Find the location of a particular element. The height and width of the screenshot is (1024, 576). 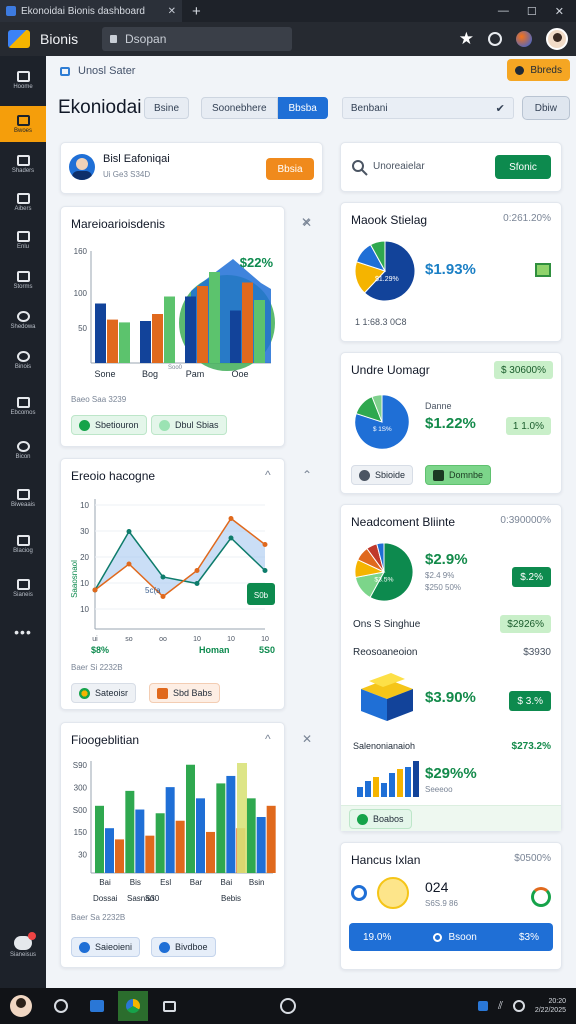

rail-item-active: Bwoes is located at coordinates (23, 124).